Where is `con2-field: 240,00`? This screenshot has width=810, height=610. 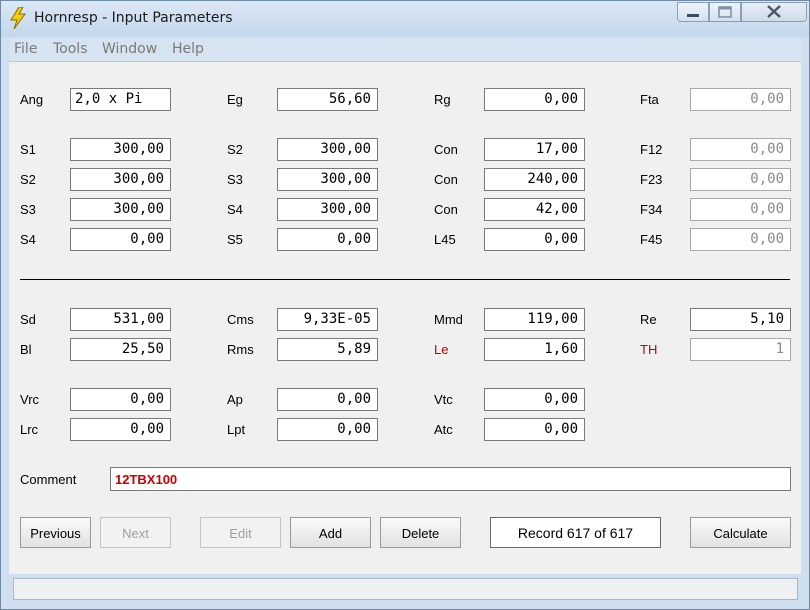
con2-field: 240,00 is located at coordinates (534, 179).